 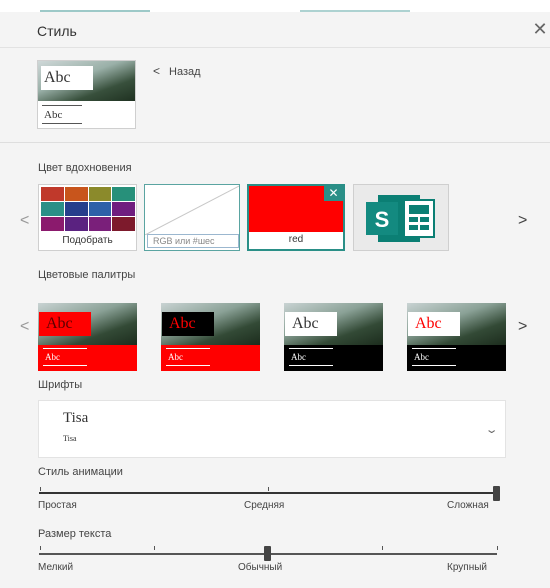 What do you see at coordinates (468, 505) in the screenshot?
I see `animation-max-label: Сложная` at bounding box center [468, 505].